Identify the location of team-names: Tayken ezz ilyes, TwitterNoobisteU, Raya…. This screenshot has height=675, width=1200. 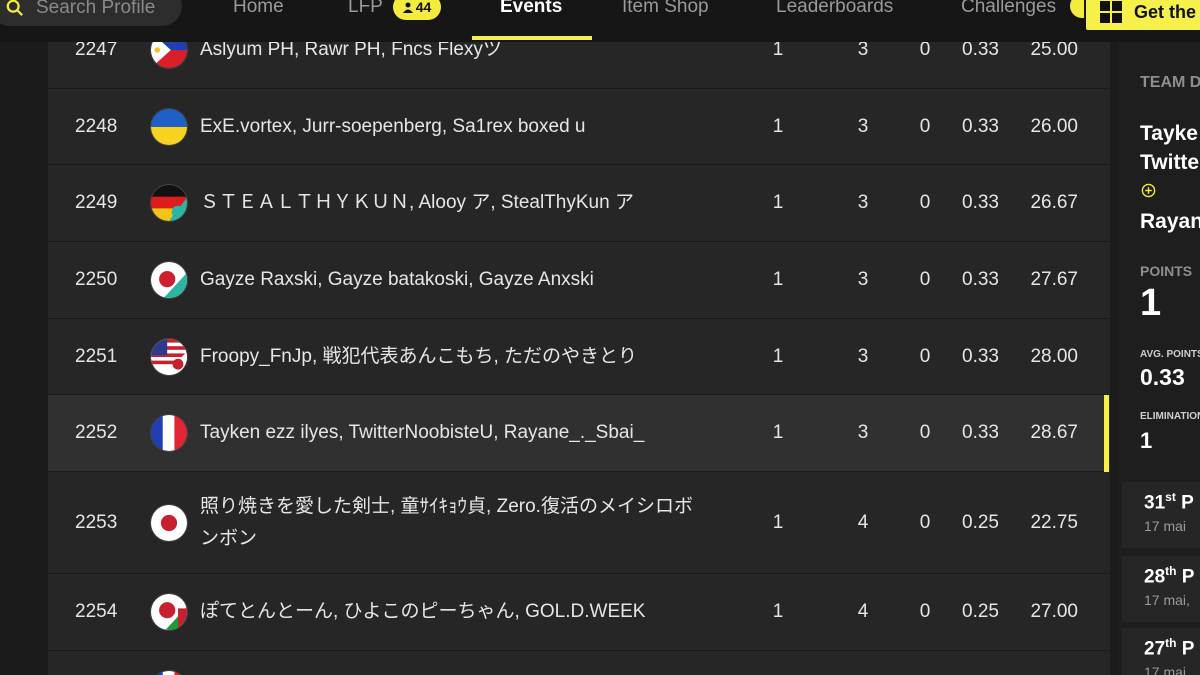
(450, 433).